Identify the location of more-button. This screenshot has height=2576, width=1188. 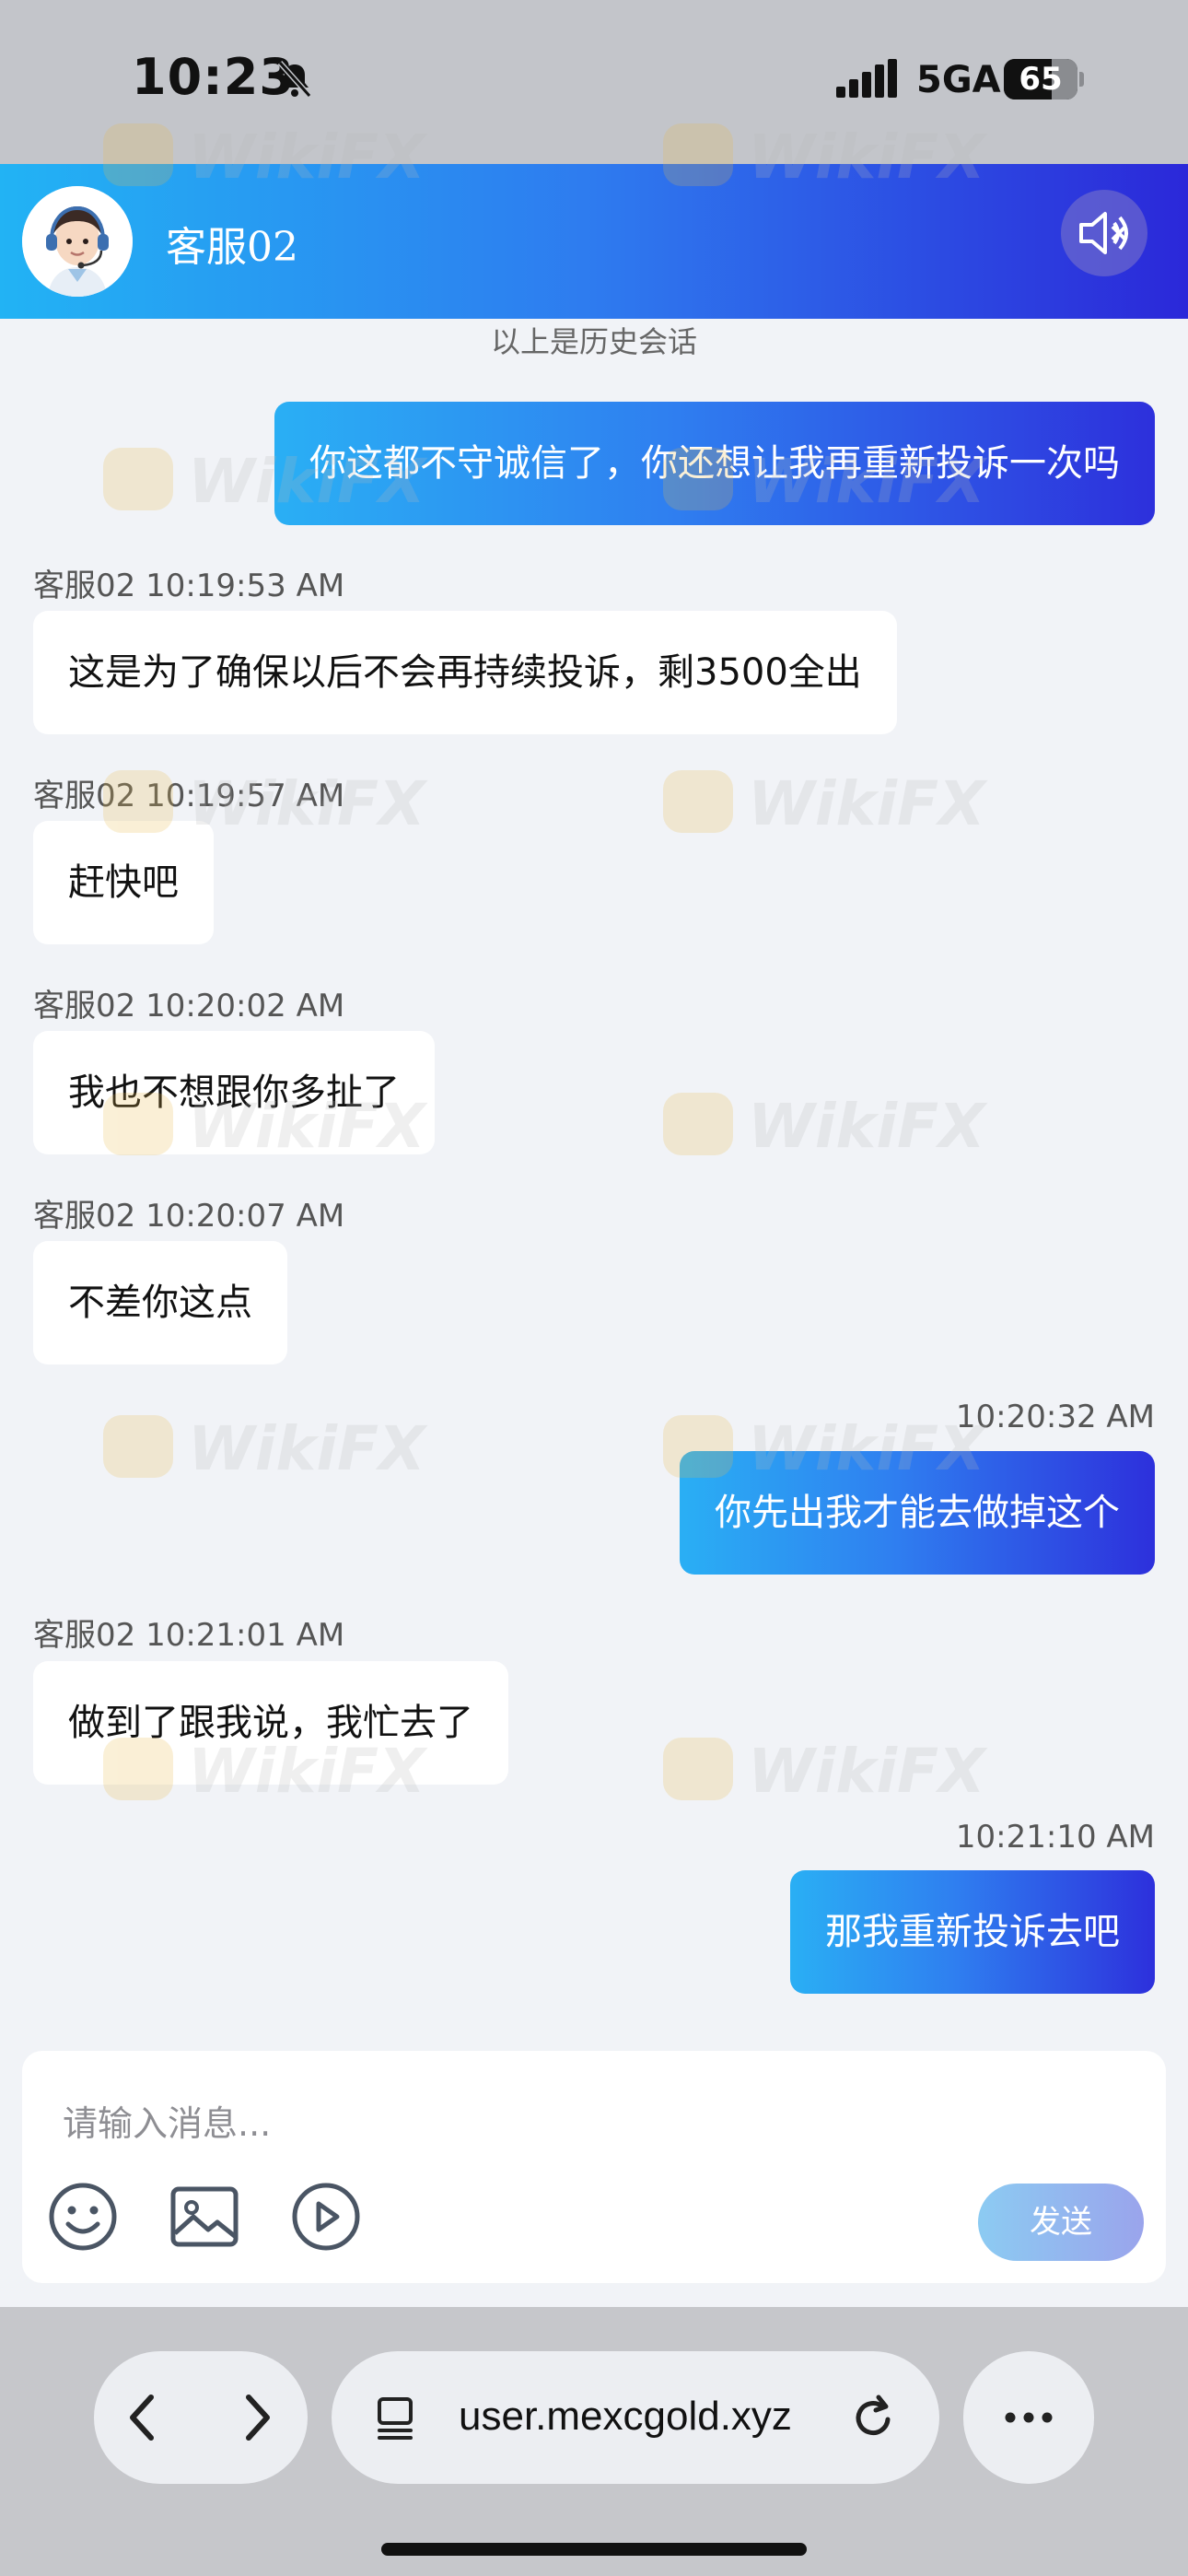
(1028, 2417).